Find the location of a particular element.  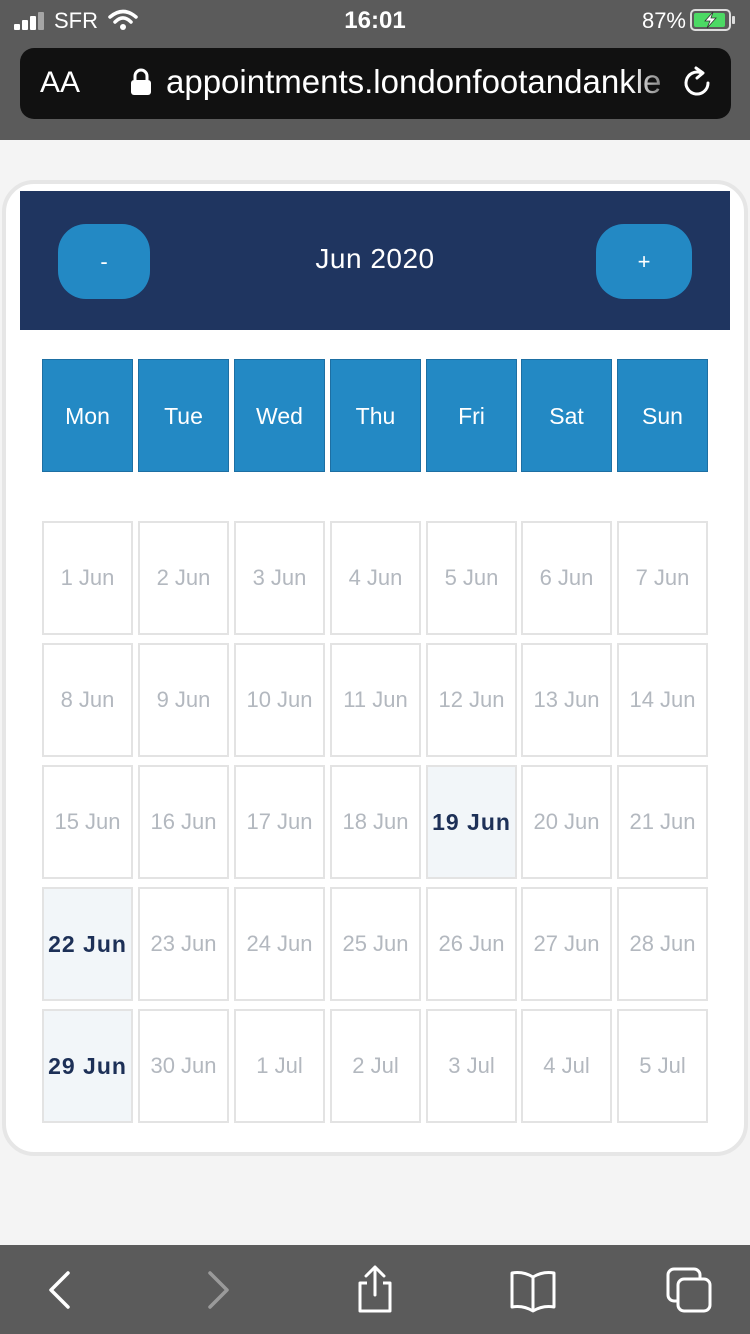

address-bar: AA appointments.londonfootandankle is located at coordinates (375, 83).